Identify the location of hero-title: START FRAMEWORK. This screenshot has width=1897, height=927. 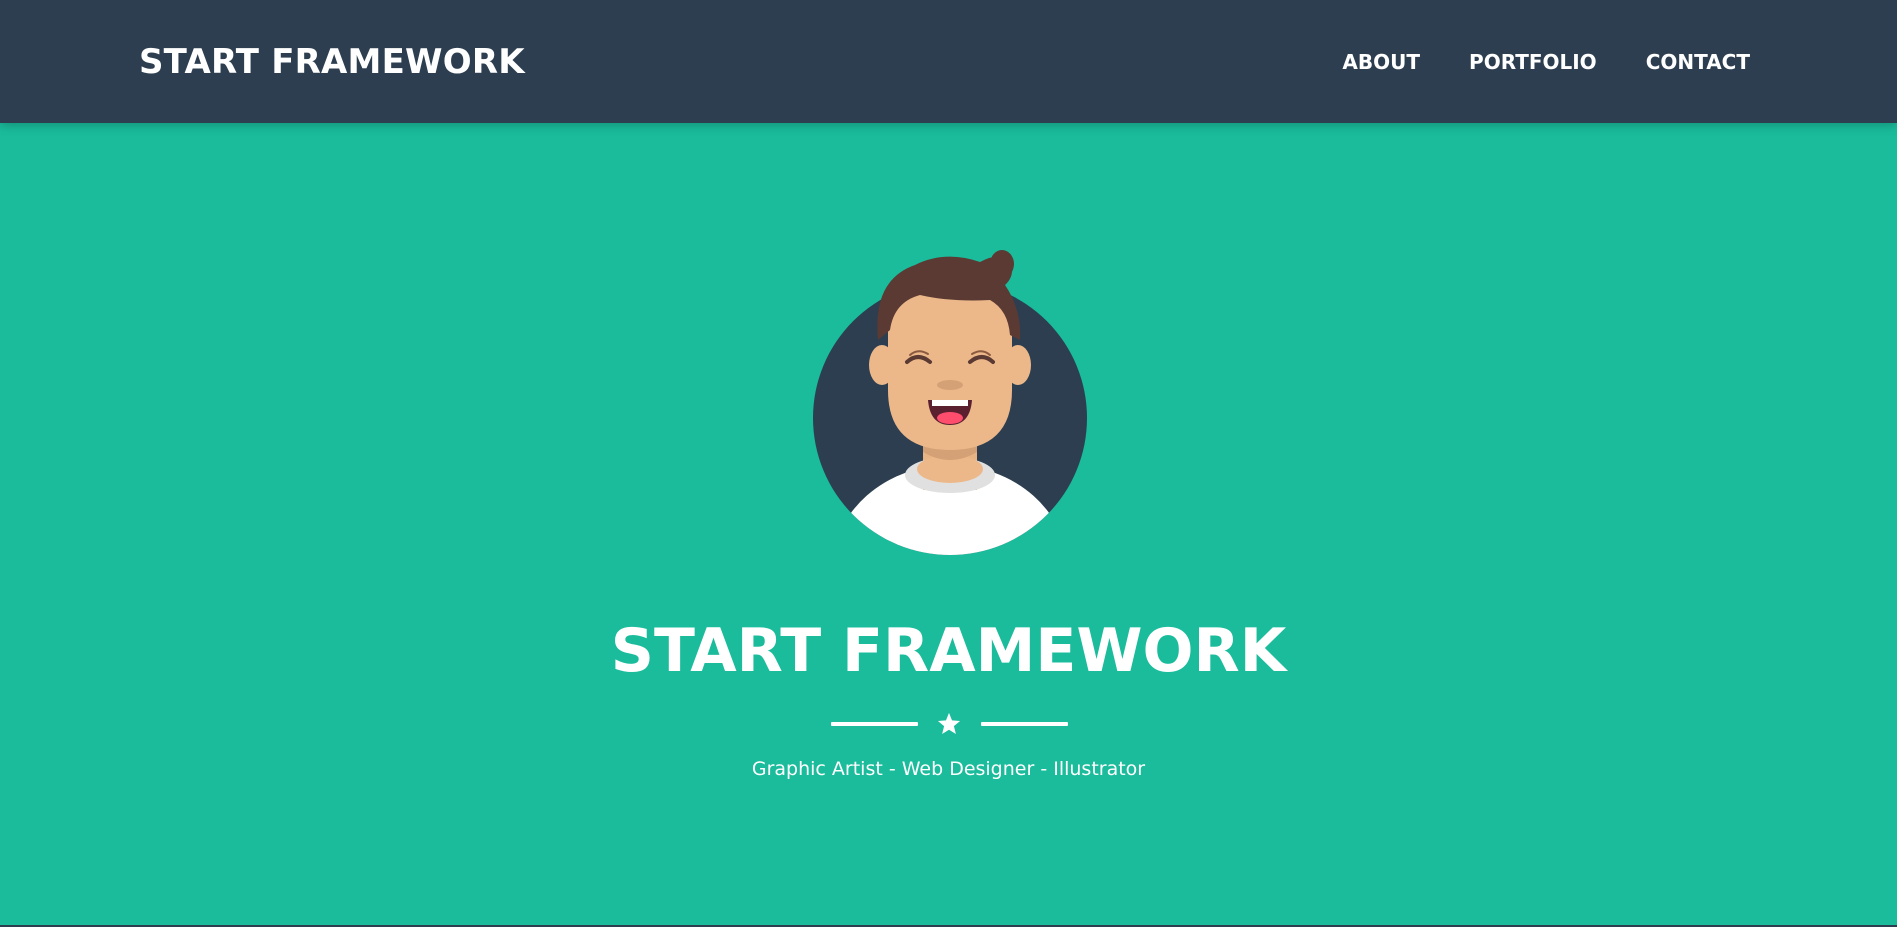
(948, 651).